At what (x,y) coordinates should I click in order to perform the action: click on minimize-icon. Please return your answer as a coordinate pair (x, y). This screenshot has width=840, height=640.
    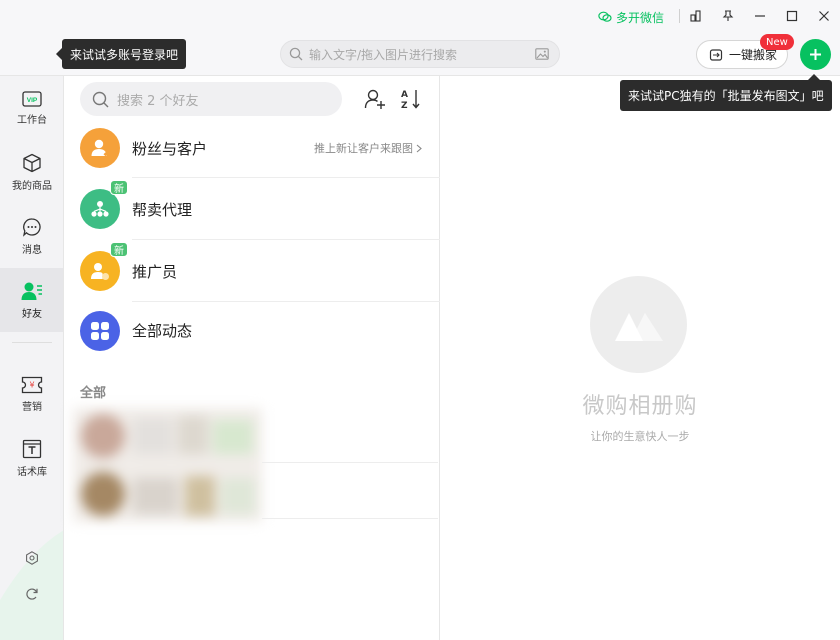
    Looking at the image, I should click on (760, 16).